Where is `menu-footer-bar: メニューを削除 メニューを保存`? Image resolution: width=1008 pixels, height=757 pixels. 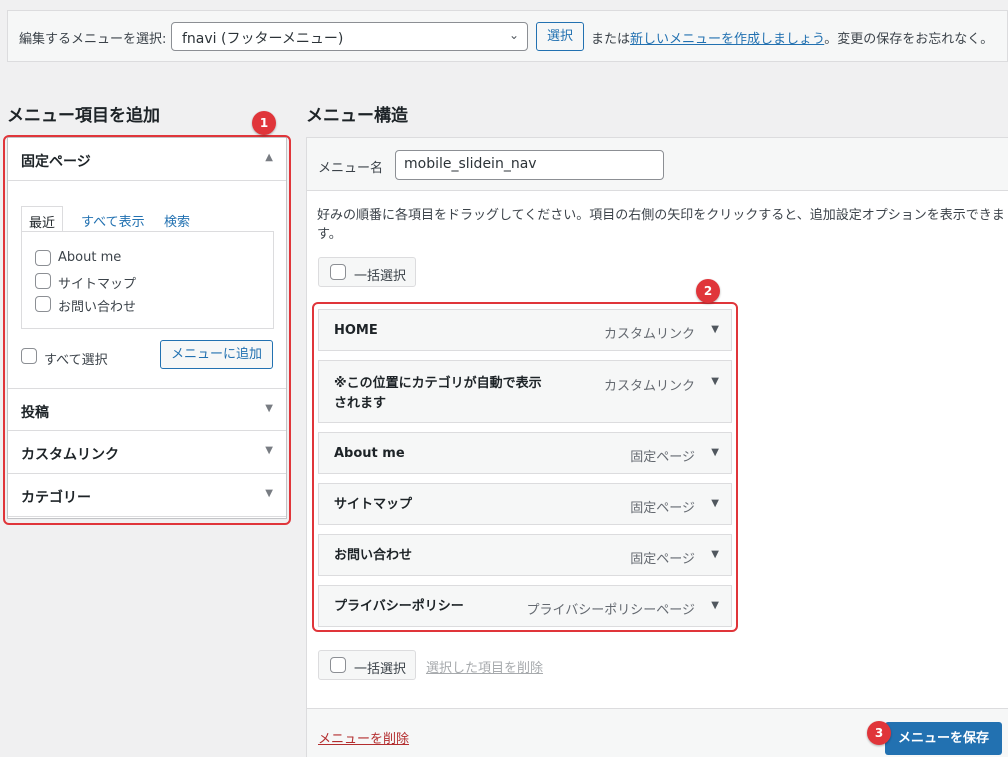
menu-footer-bar: メニューを削除 メニューを保存 is located at coordinates (657, 732).